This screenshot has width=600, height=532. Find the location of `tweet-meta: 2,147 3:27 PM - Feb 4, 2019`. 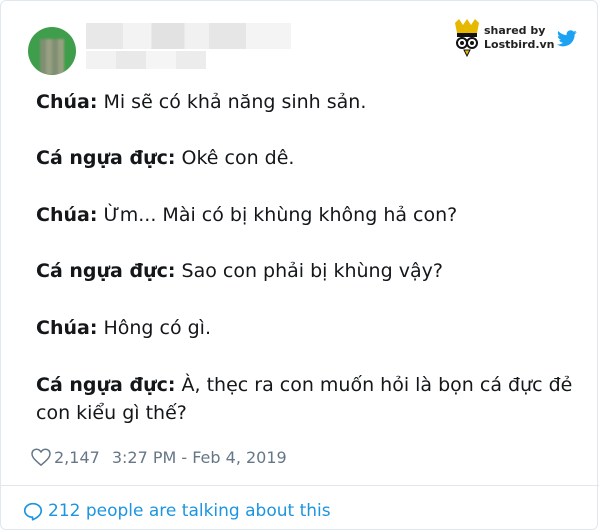

tweet-meta: 2,147 3:27 PM - Feb 4, 2019 is located at coordinates (159, 457).